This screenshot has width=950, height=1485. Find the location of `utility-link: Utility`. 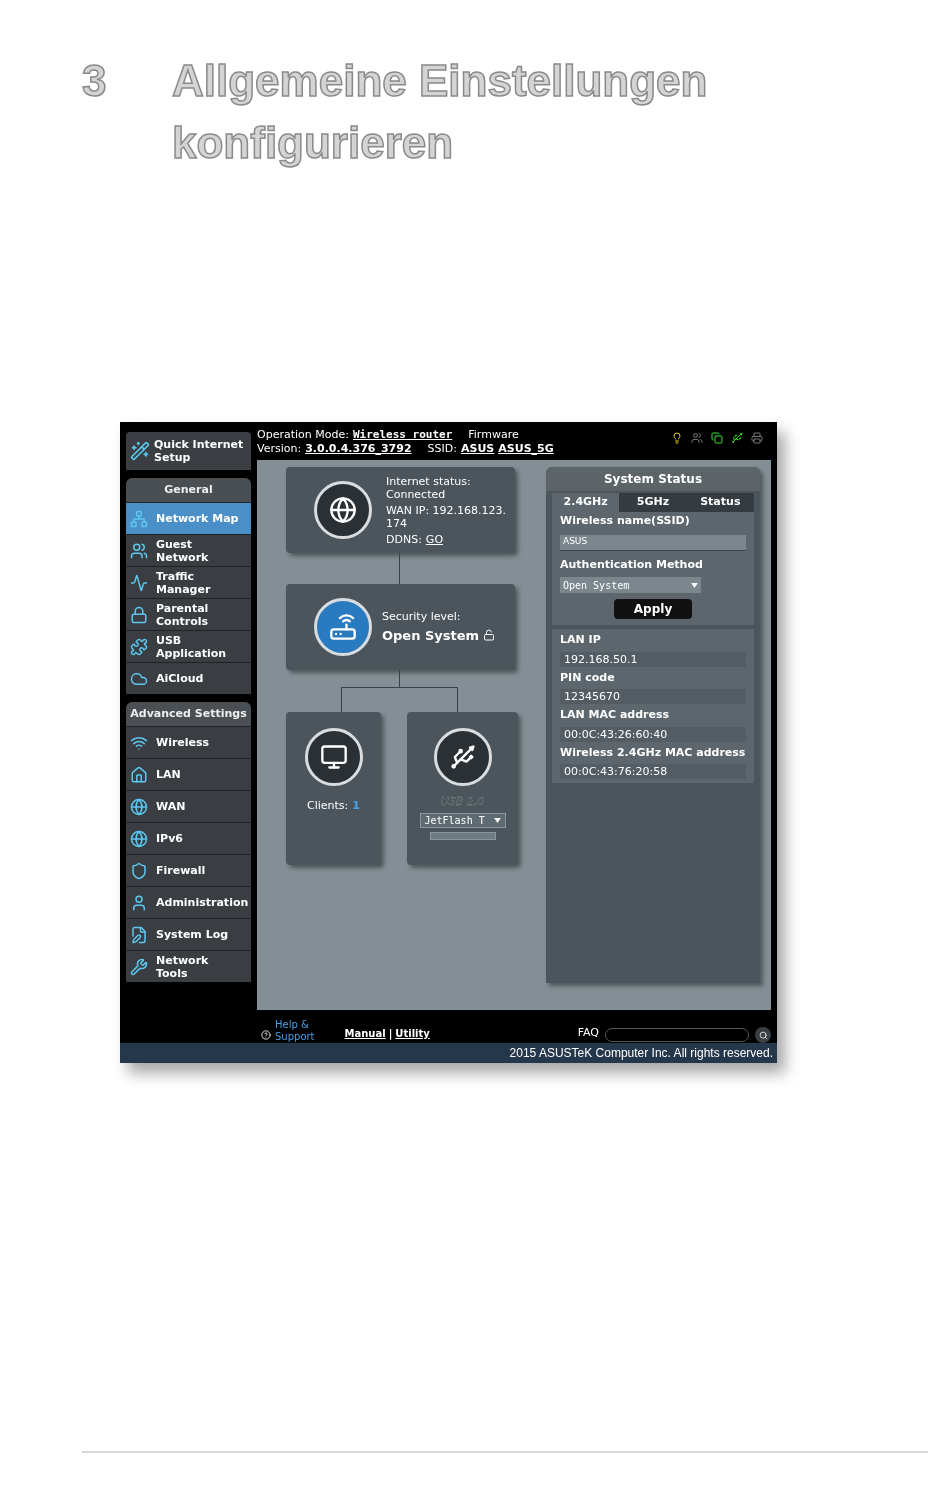

utility-link: Utility is located at coordinates (412, 1033).